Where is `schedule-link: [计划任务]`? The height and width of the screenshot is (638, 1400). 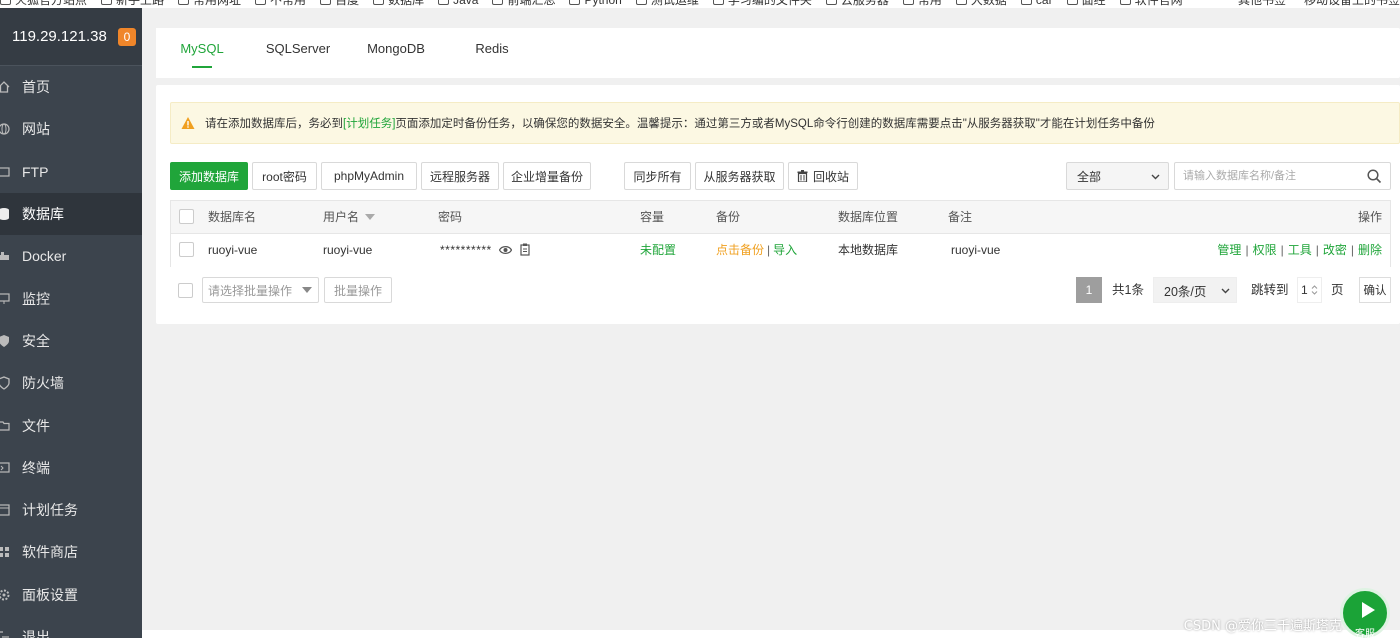 schedule-link: [计划任务] is located at coordinates (369, 123).